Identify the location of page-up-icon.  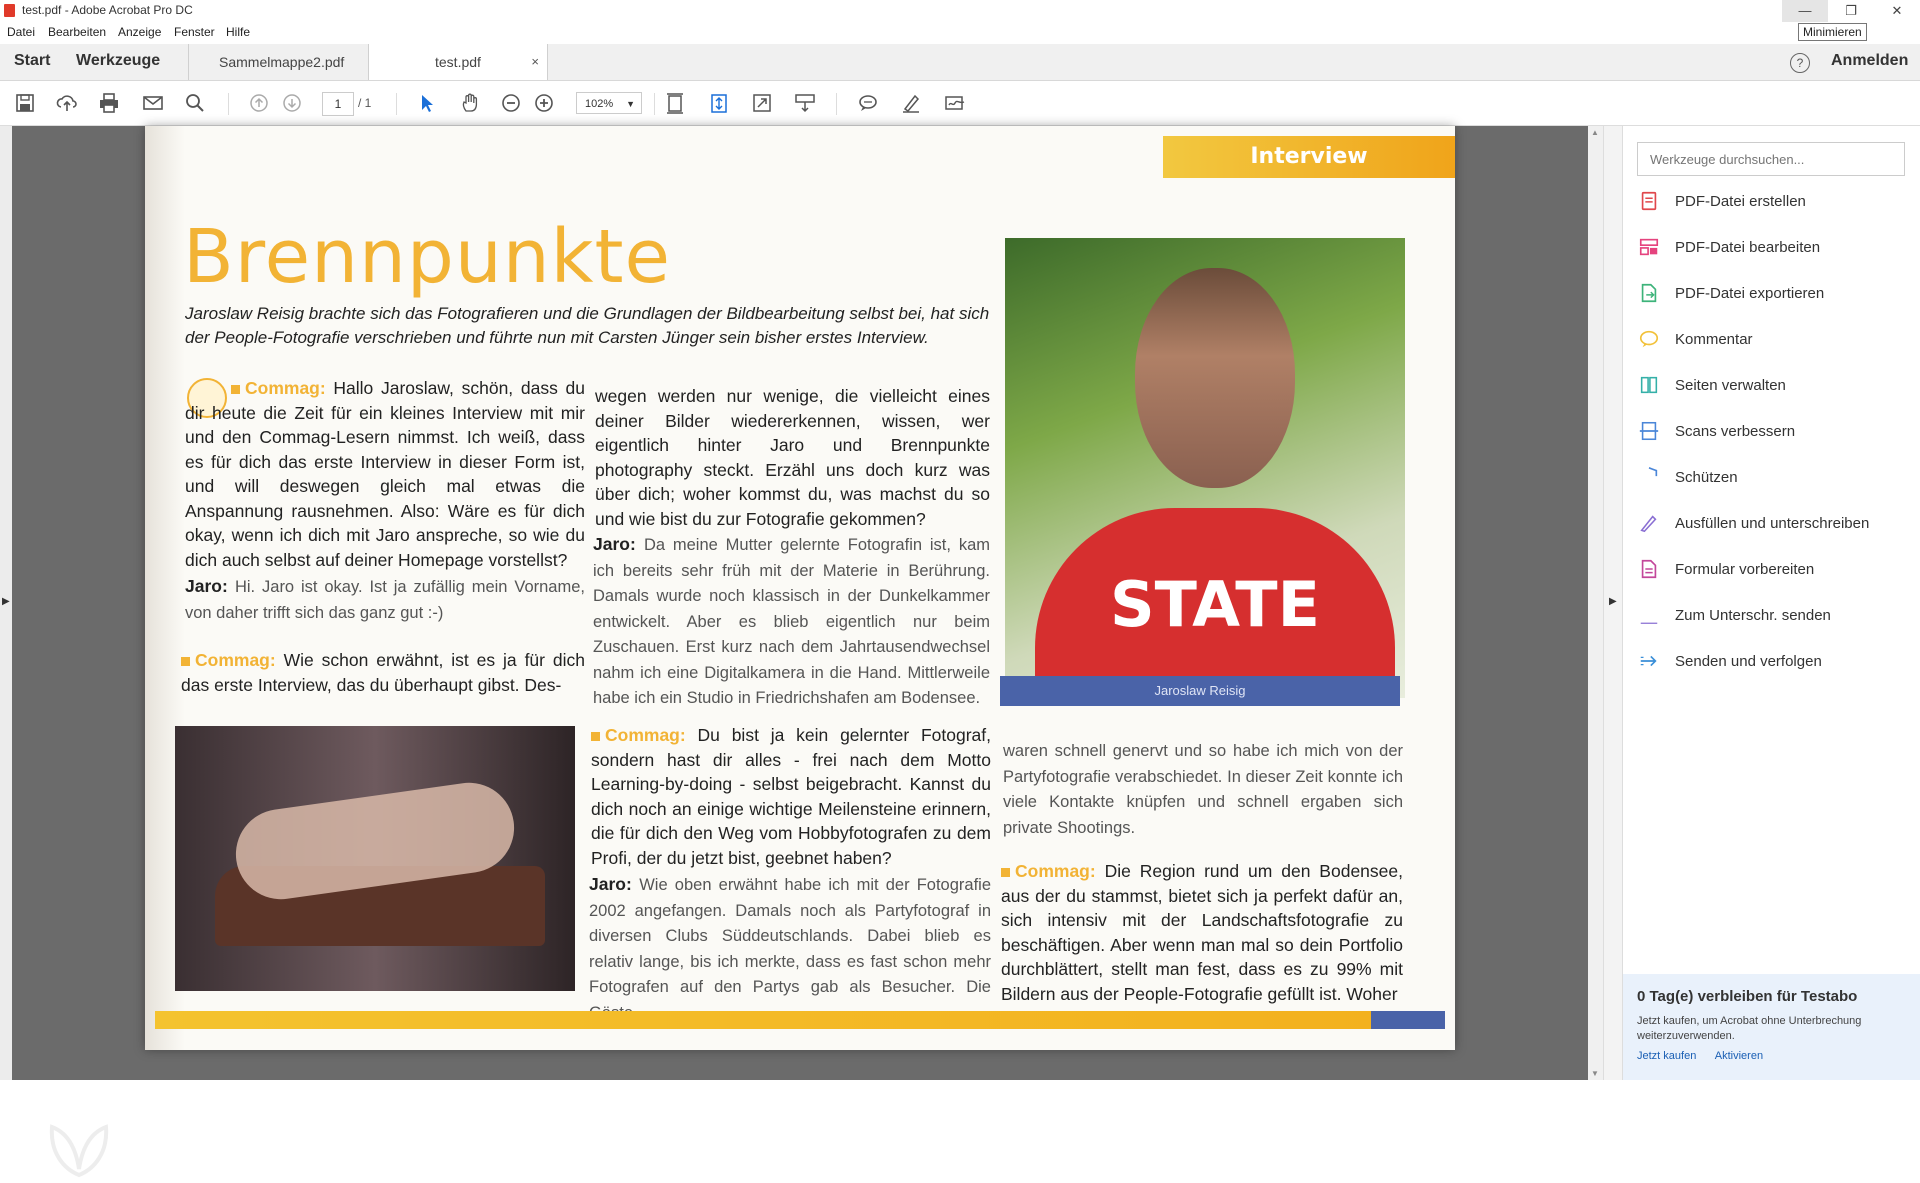
(259, 103).